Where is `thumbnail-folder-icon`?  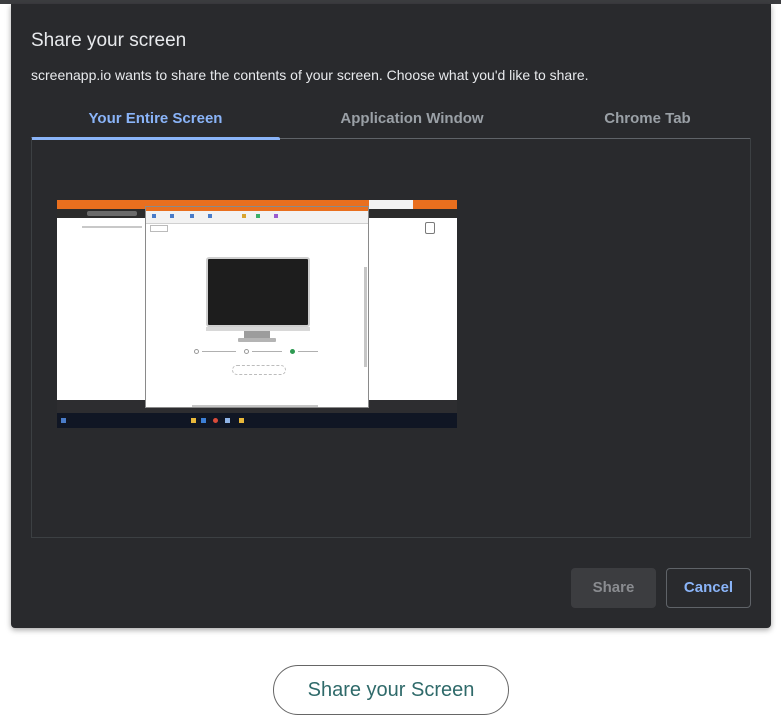
thumbnail-folder-icon is located at coordinates (193, 420).